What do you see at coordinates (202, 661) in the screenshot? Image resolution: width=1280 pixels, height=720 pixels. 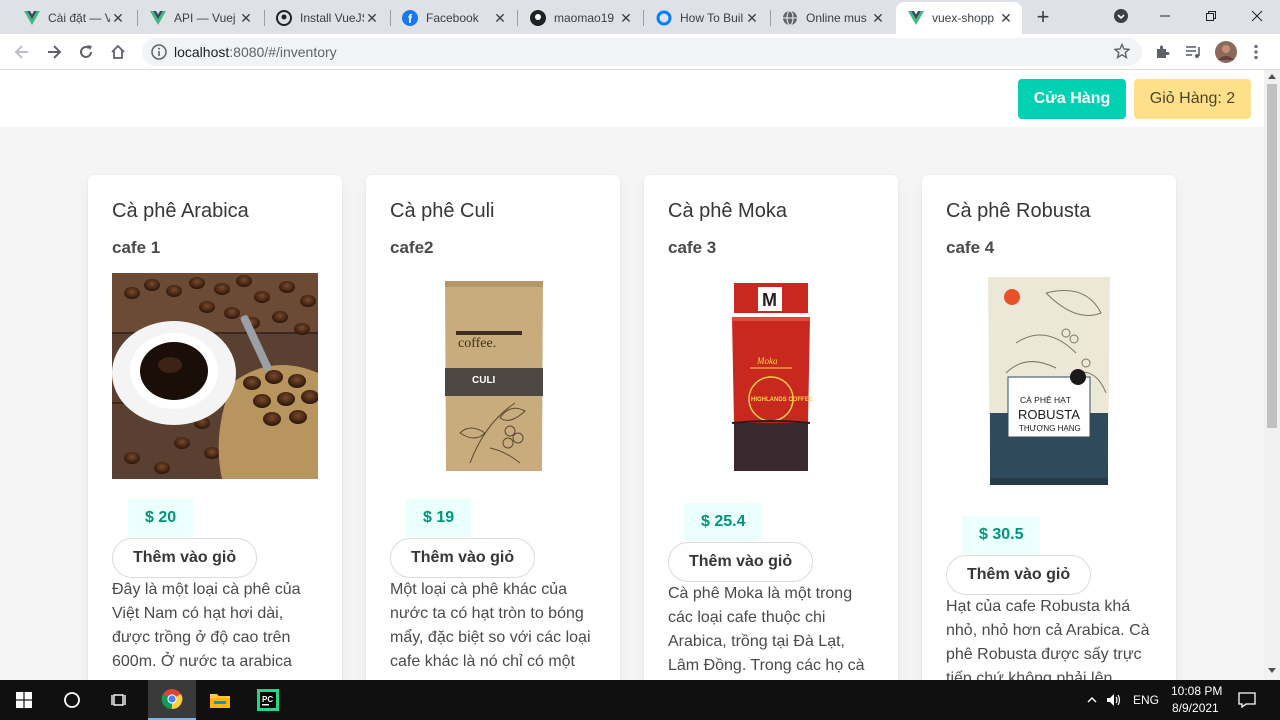 I see `description-line: 600m. Ở nước ta arabica` at bounding box center [202, 661].